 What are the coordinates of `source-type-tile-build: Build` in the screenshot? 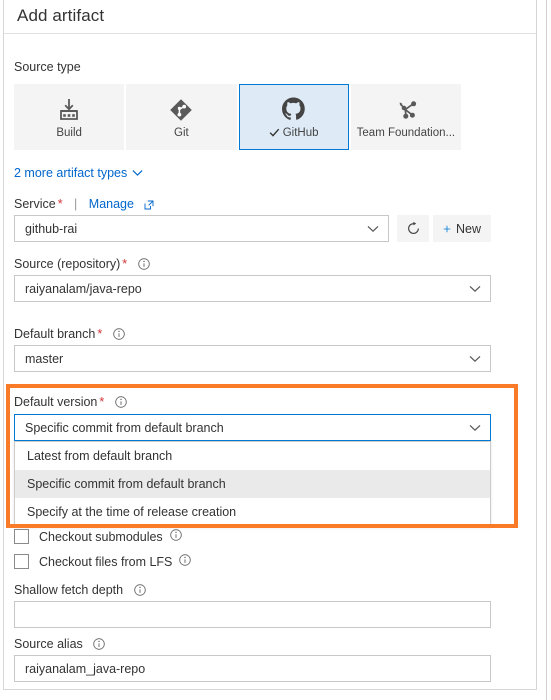 It's located at (69, 117).